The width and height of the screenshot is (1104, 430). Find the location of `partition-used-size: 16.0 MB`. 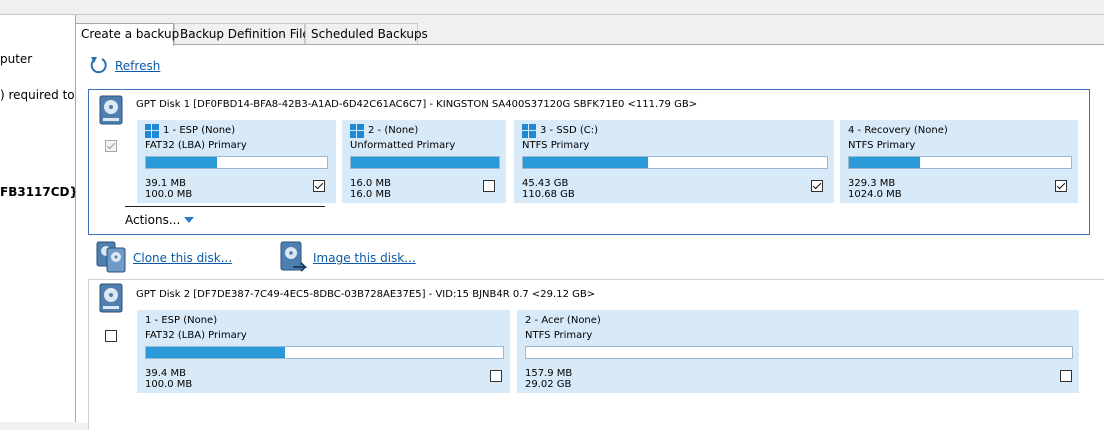

partition-used-size: 16.0 MB is located at coordinates (370, 183).